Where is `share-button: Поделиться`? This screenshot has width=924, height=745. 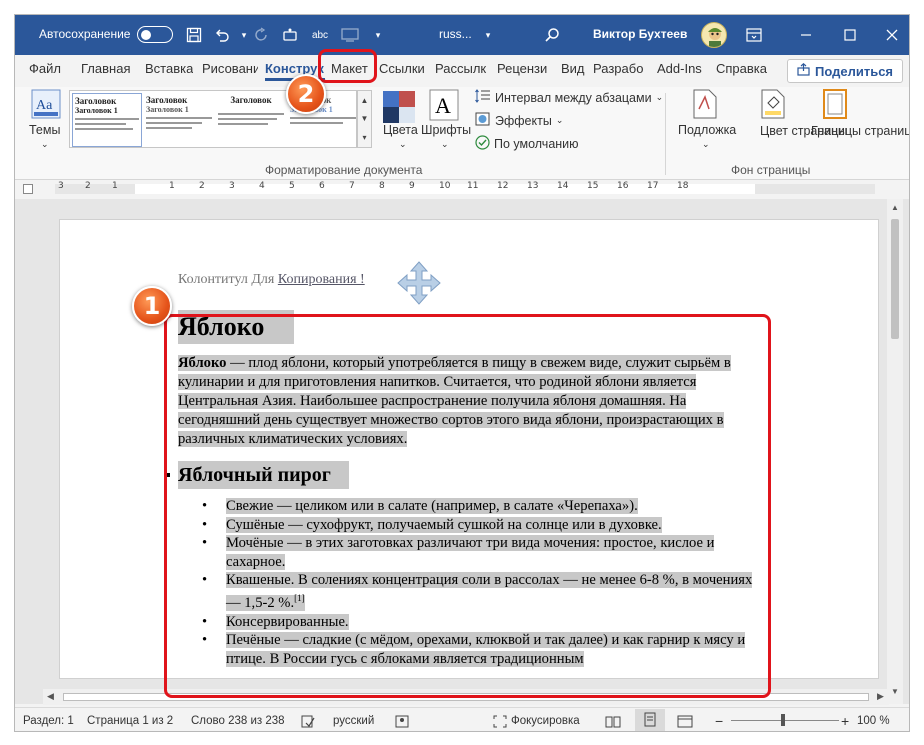
share-button: Поделиться is located at coordinates (845, 71).